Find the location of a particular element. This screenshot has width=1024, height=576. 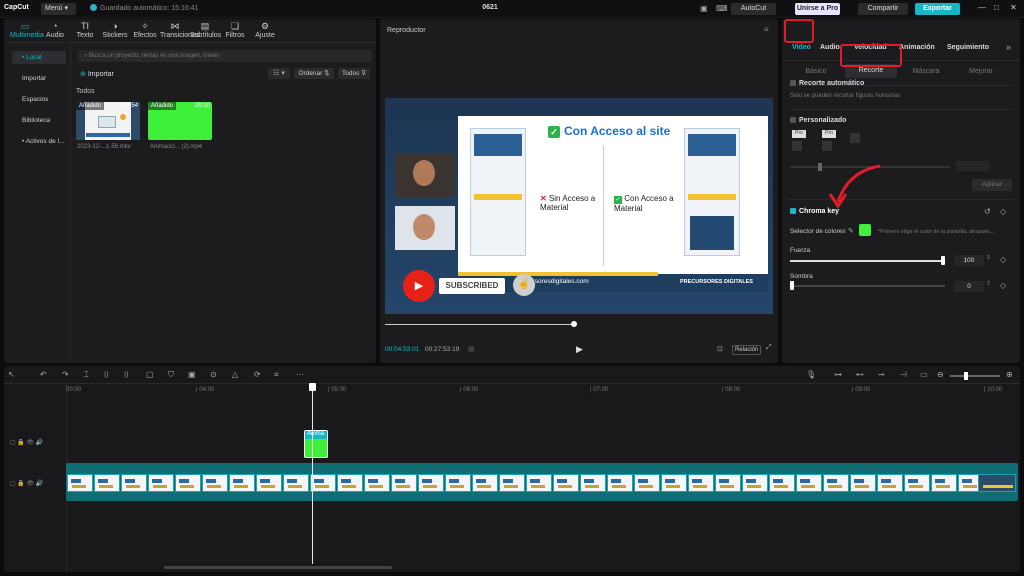

inspector-tab-1: Audio is located at coordinates (830, 47).